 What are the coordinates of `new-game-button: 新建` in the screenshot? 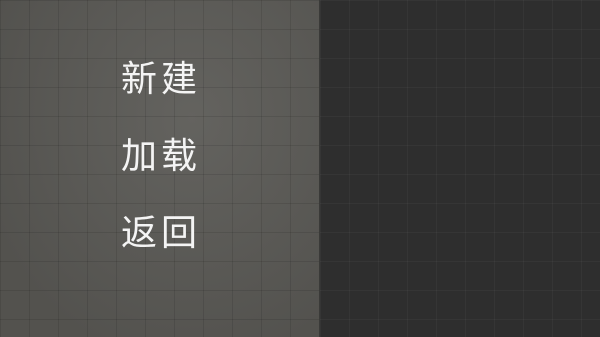 It's located at (161, 81).